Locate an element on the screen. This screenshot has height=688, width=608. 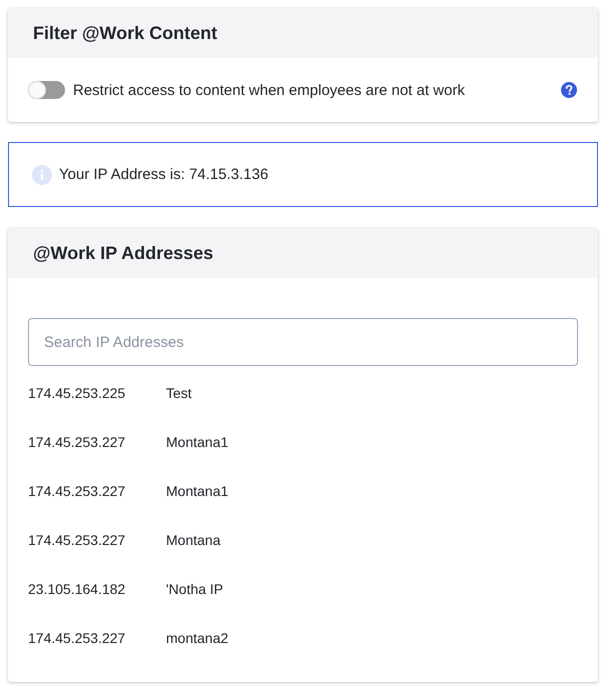
ip-address: 23.105.164.182 is located at coordinates (77, 588).